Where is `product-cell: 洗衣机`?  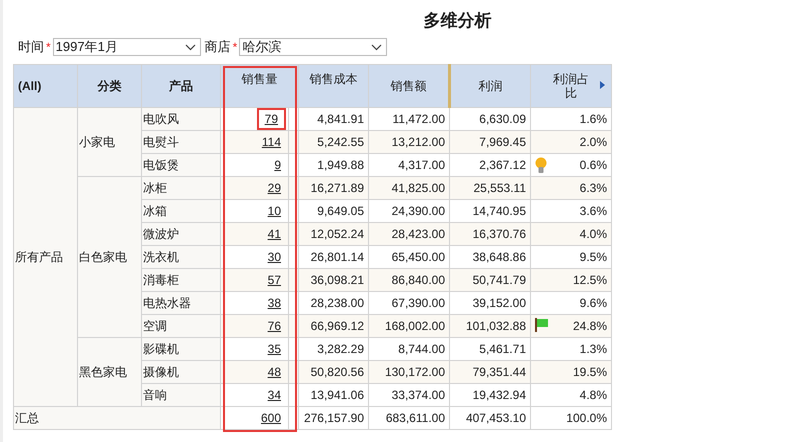 product-cell: 洗衣机 is located at coordinates (181, 257).